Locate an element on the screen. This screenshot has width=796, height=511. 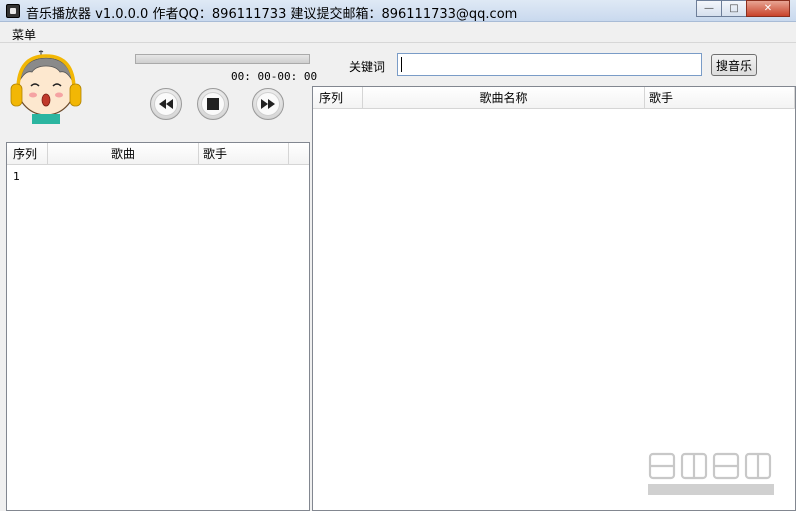
playlist-header: 序列 歌曲 歌手 is located at coordinates (158, 154).